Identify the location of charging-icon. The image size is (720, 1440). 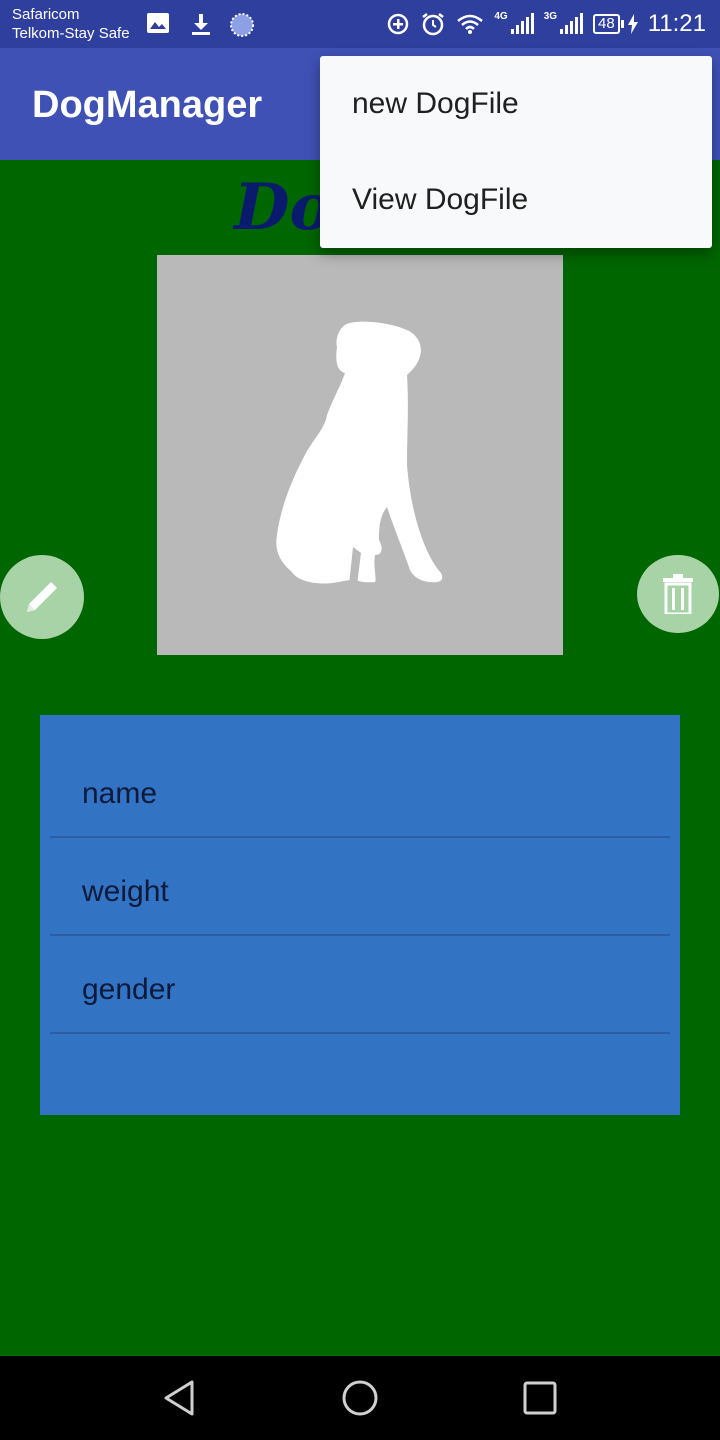
(632, 24).